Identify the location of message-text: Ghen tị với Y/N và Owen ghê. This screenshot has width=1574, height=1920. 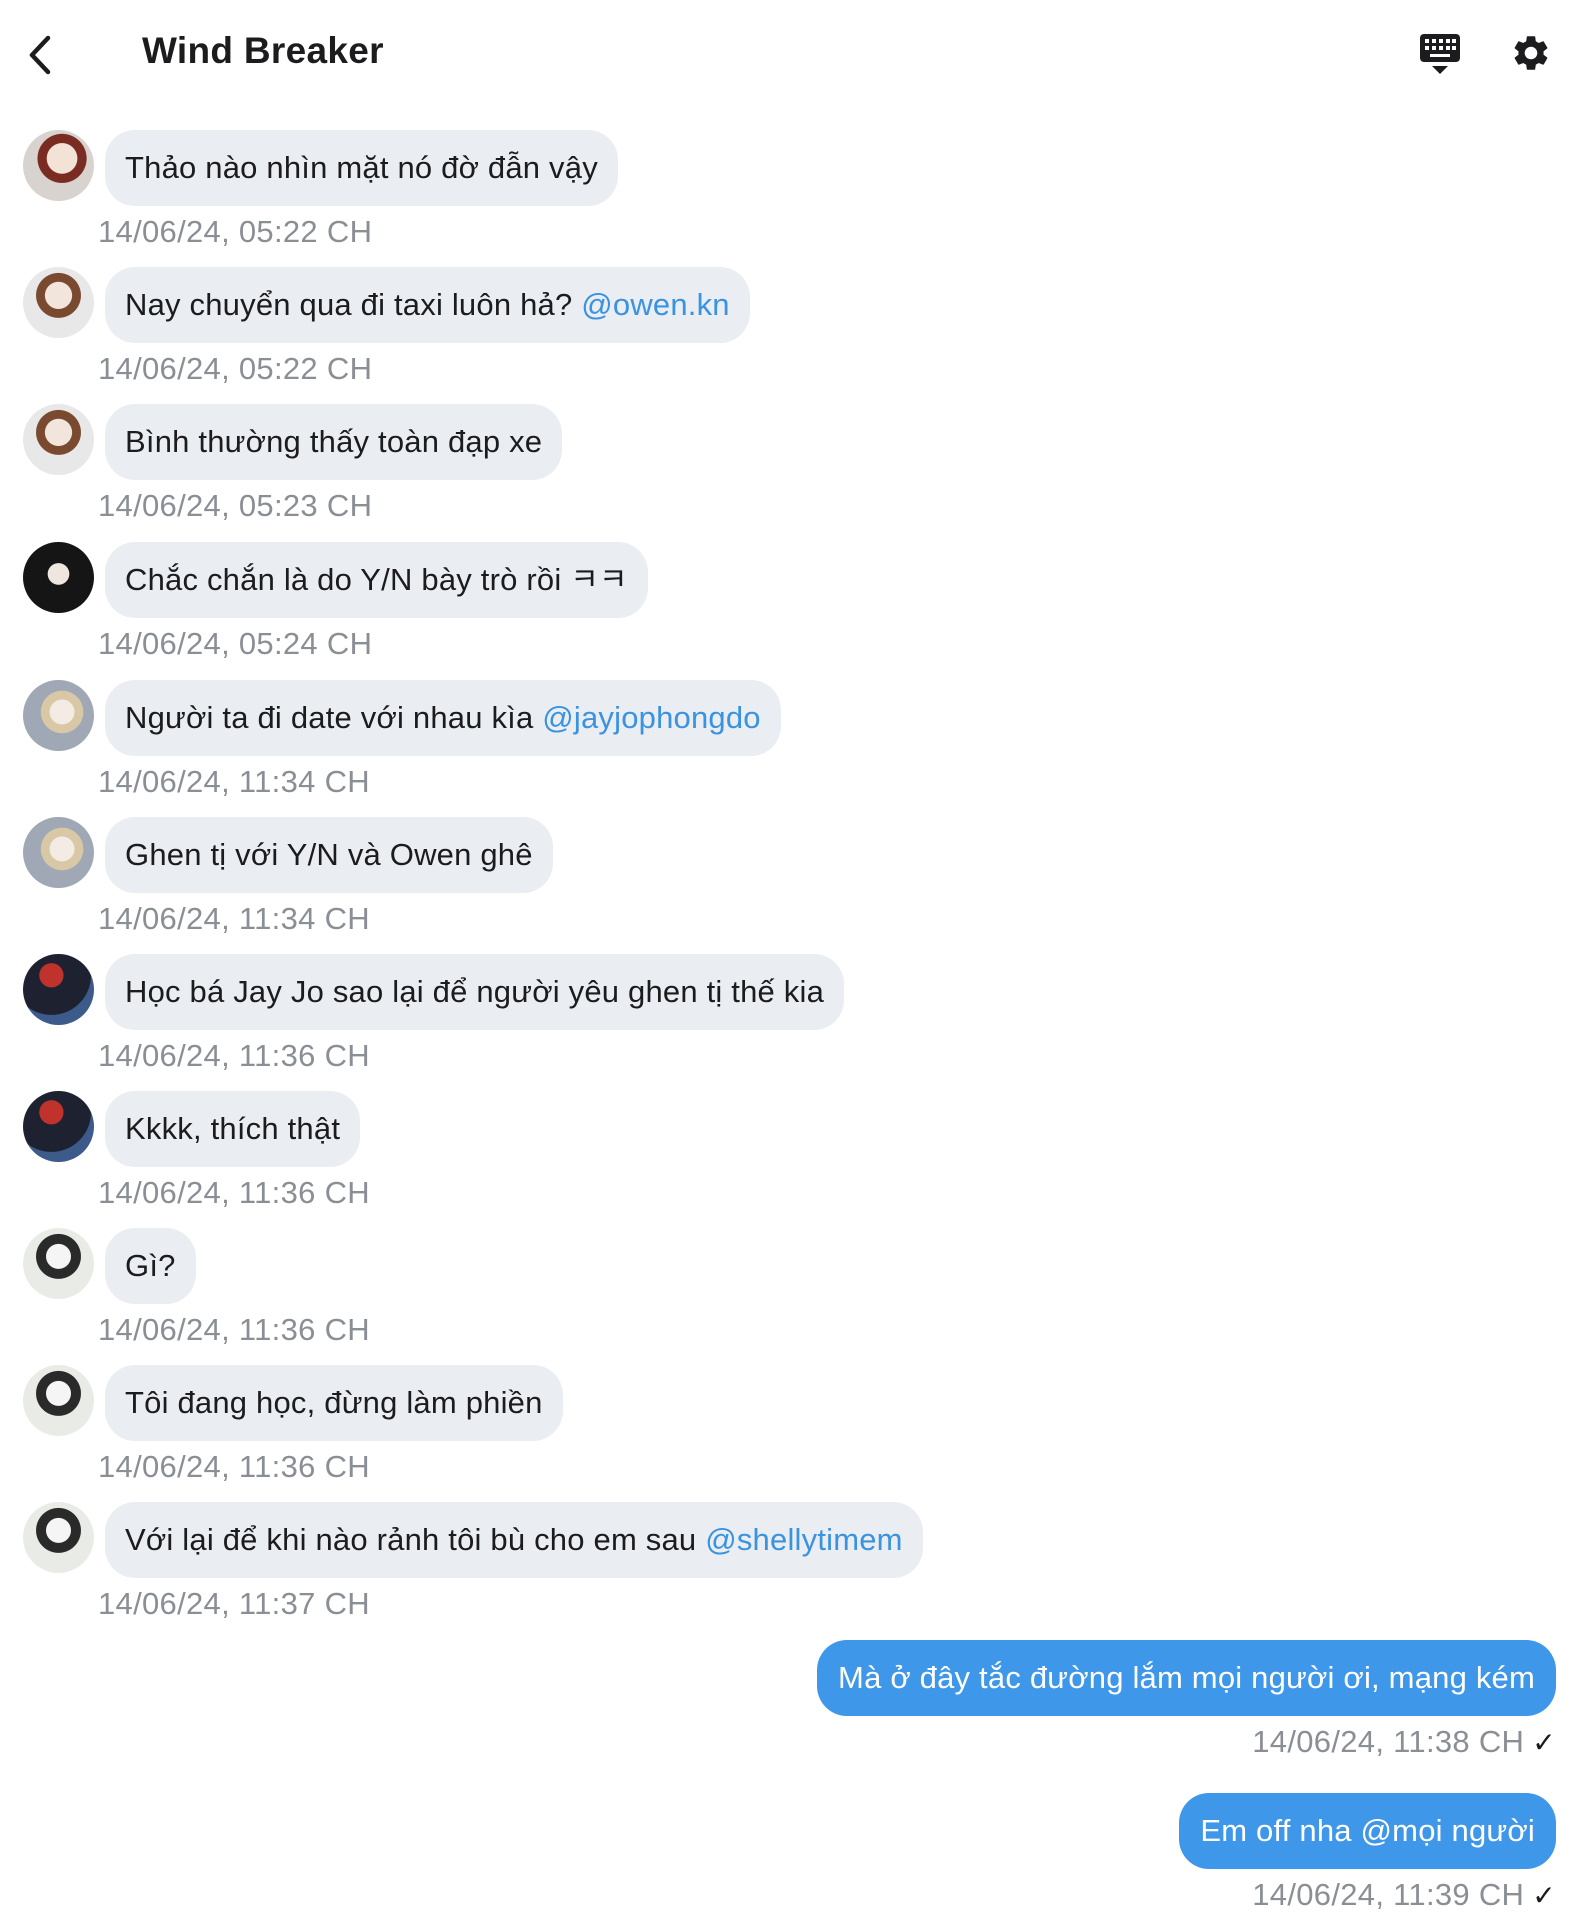
(329, 854).